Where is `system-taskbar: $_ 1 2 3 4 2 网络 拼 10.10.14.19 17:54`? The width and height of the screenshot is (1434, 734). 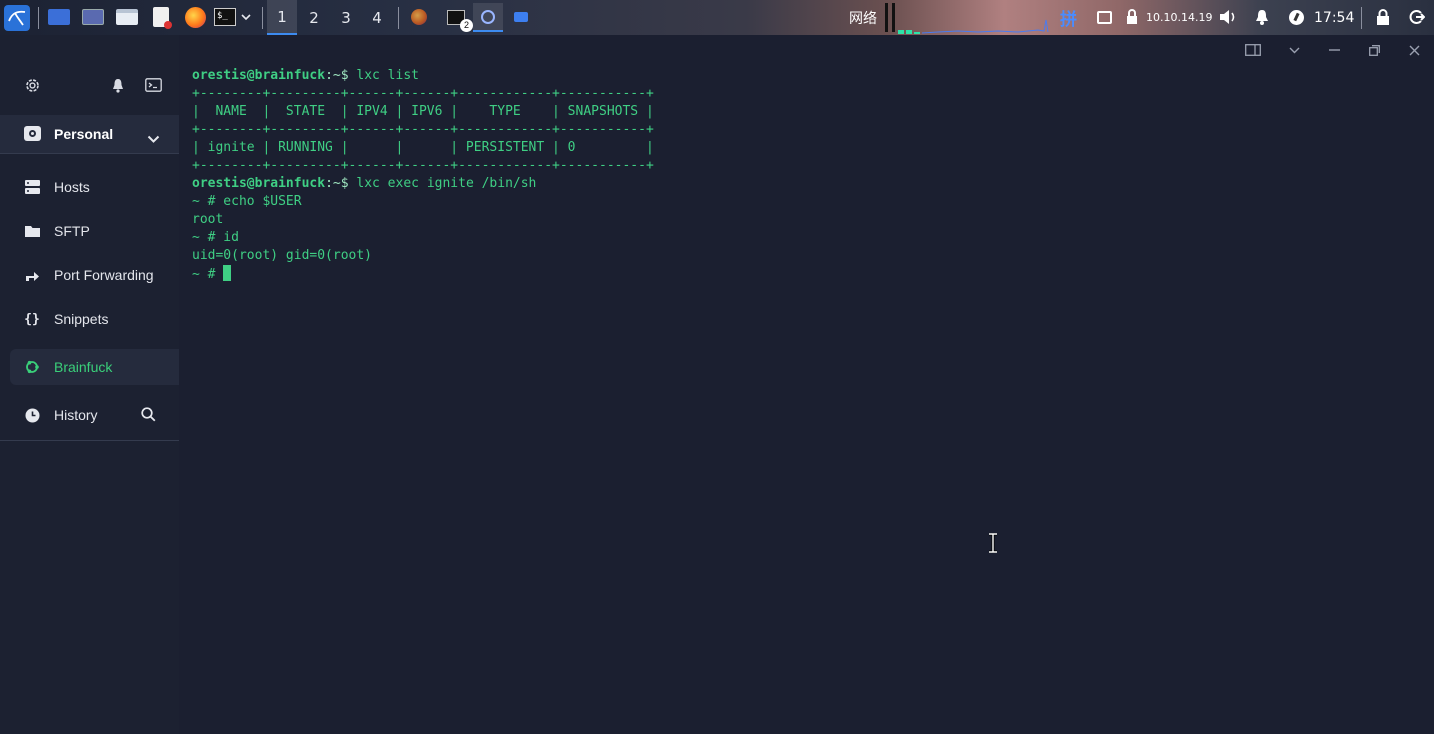
system-taskbar: $_ 1 2 3 4 2 网络 拼 10.10.14.19 17:54 is located at coordinates (717, 17).